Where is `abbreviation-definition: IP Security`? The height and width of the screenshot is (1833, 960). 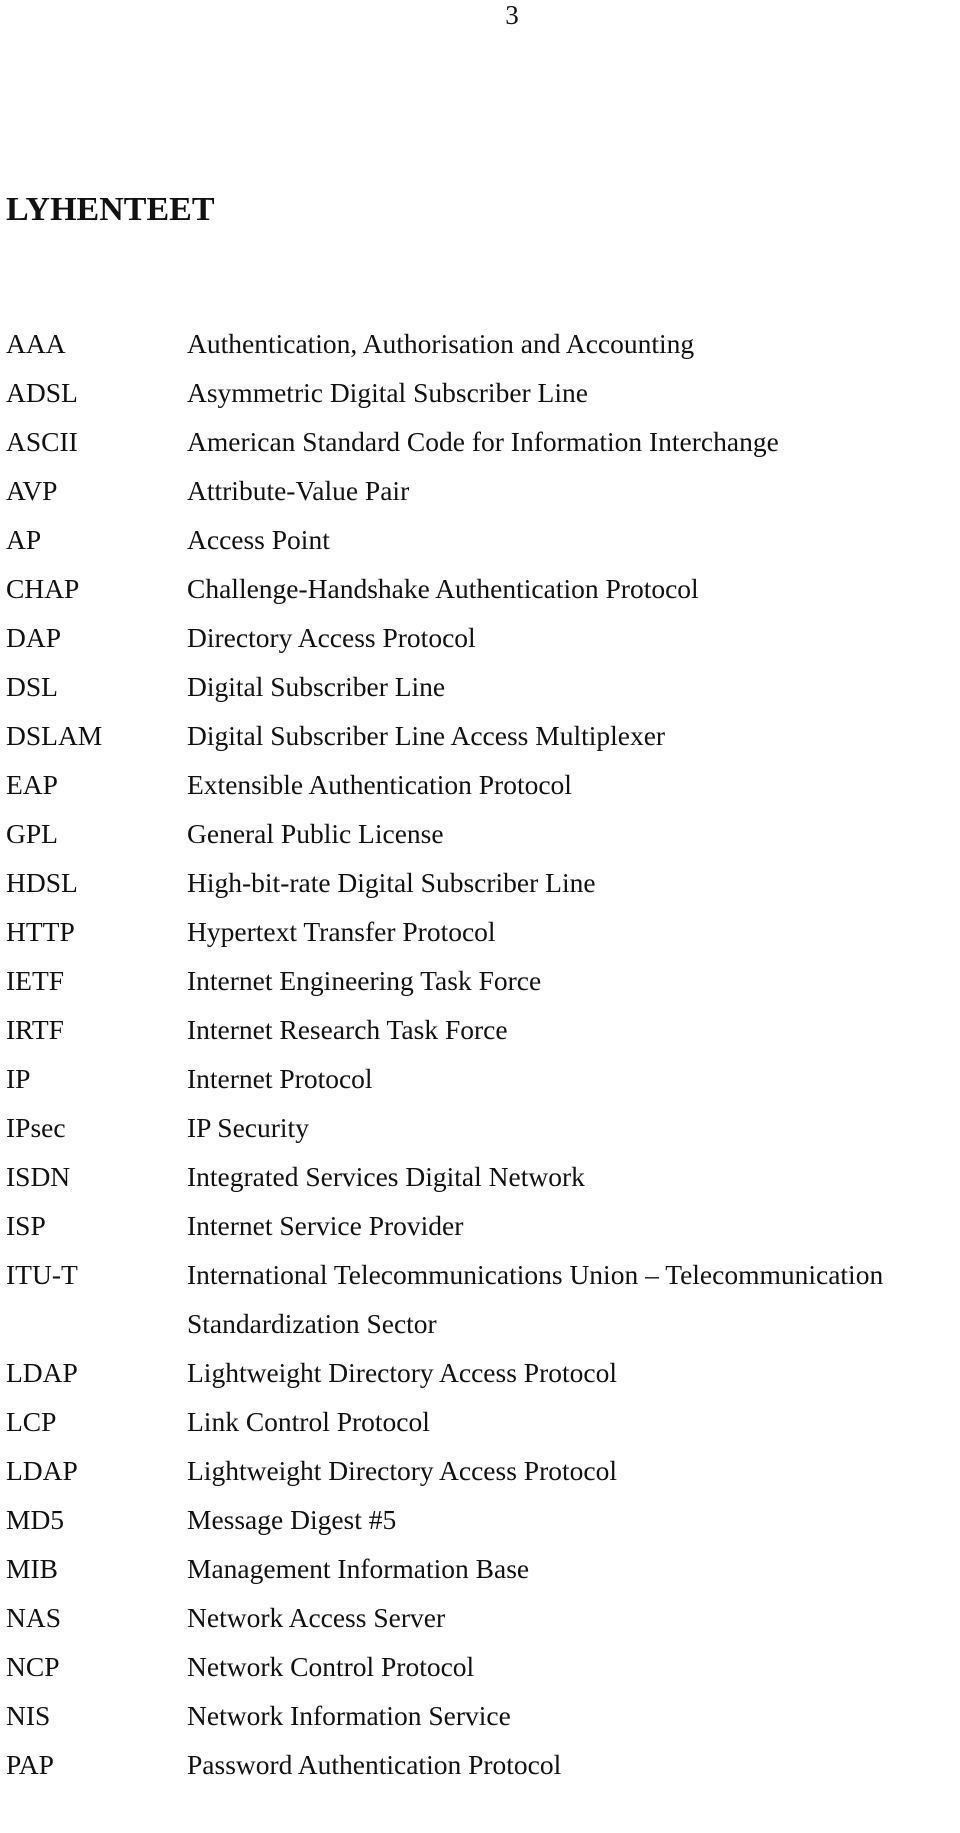
abbreviation-definition: IP Security is located at coordinates (248, 1127).